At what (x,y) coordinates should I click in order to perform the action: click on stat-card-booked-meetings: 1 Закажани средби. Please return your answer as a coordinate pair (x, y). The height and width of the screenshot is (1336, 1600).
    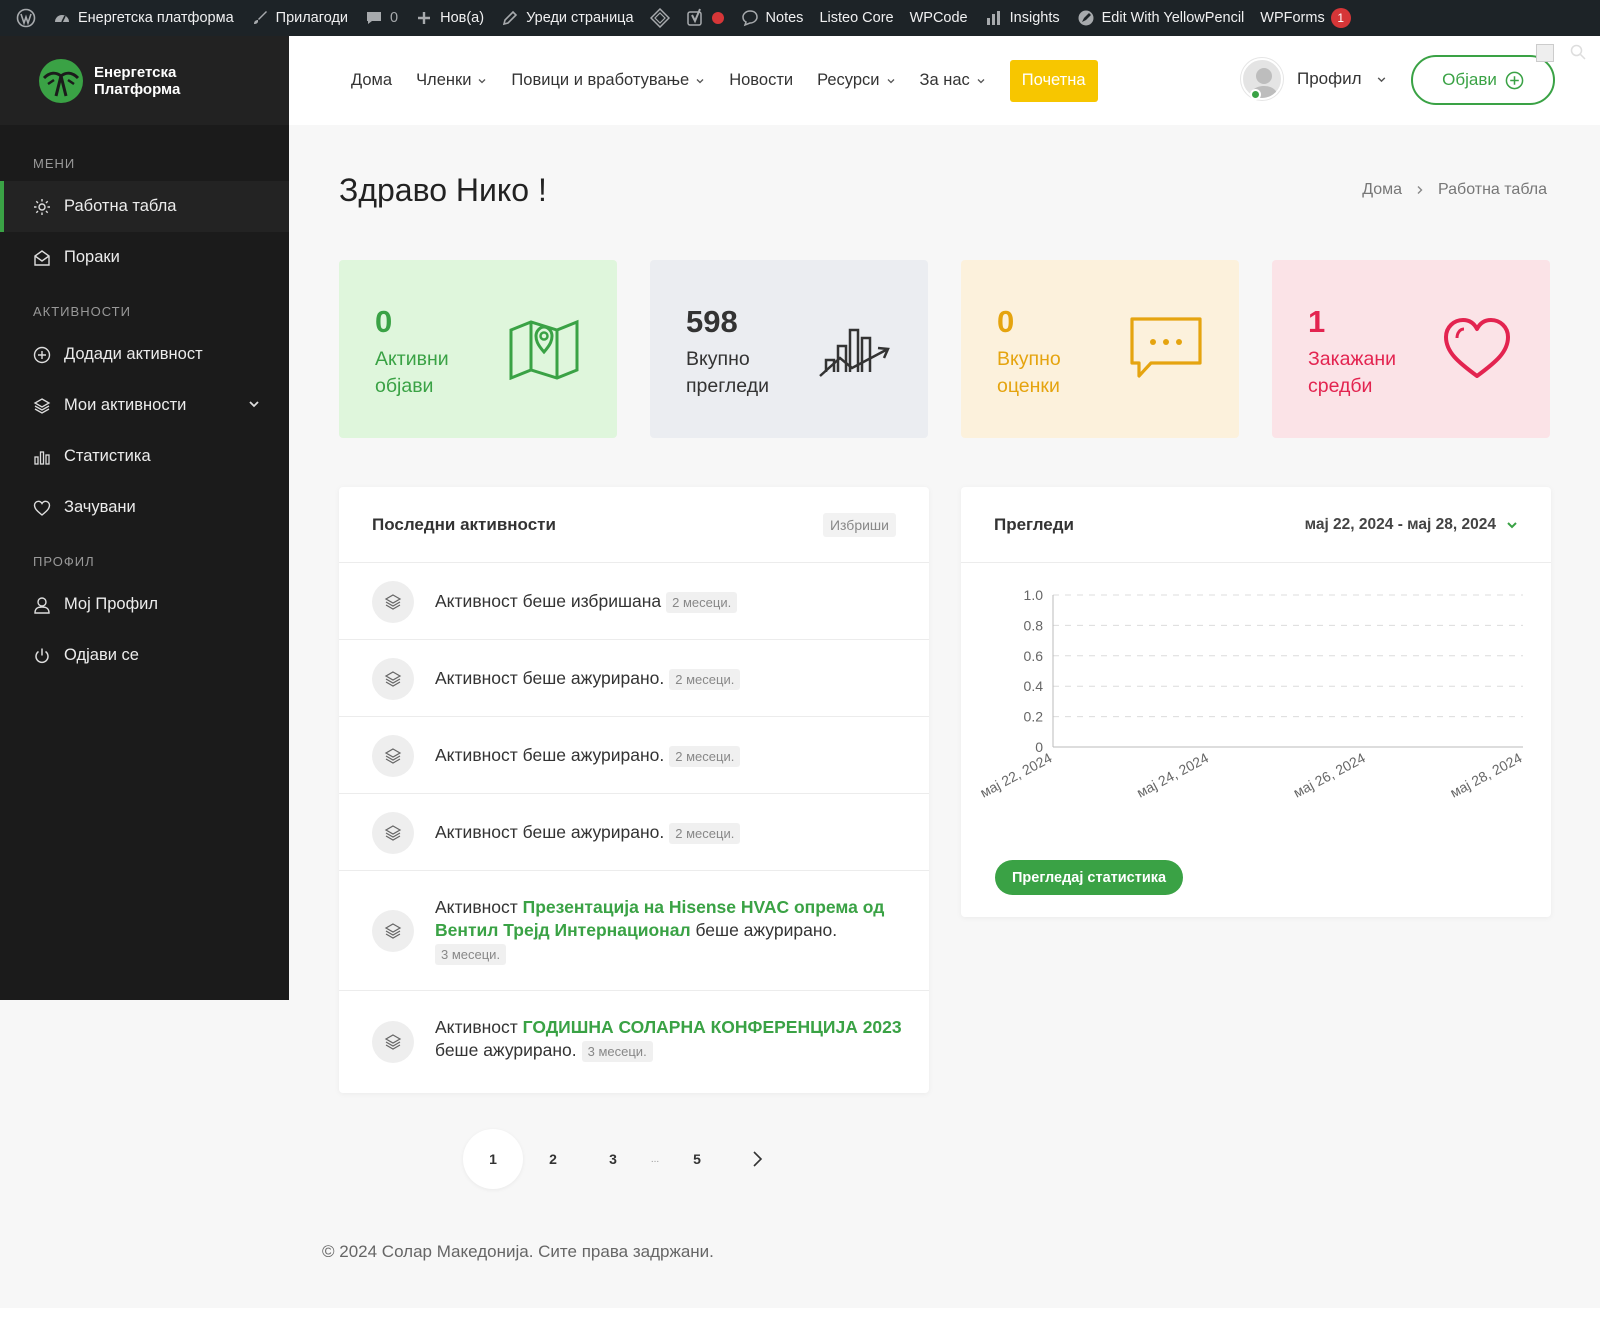
    Looking at the image, I should click on (1411, 349).